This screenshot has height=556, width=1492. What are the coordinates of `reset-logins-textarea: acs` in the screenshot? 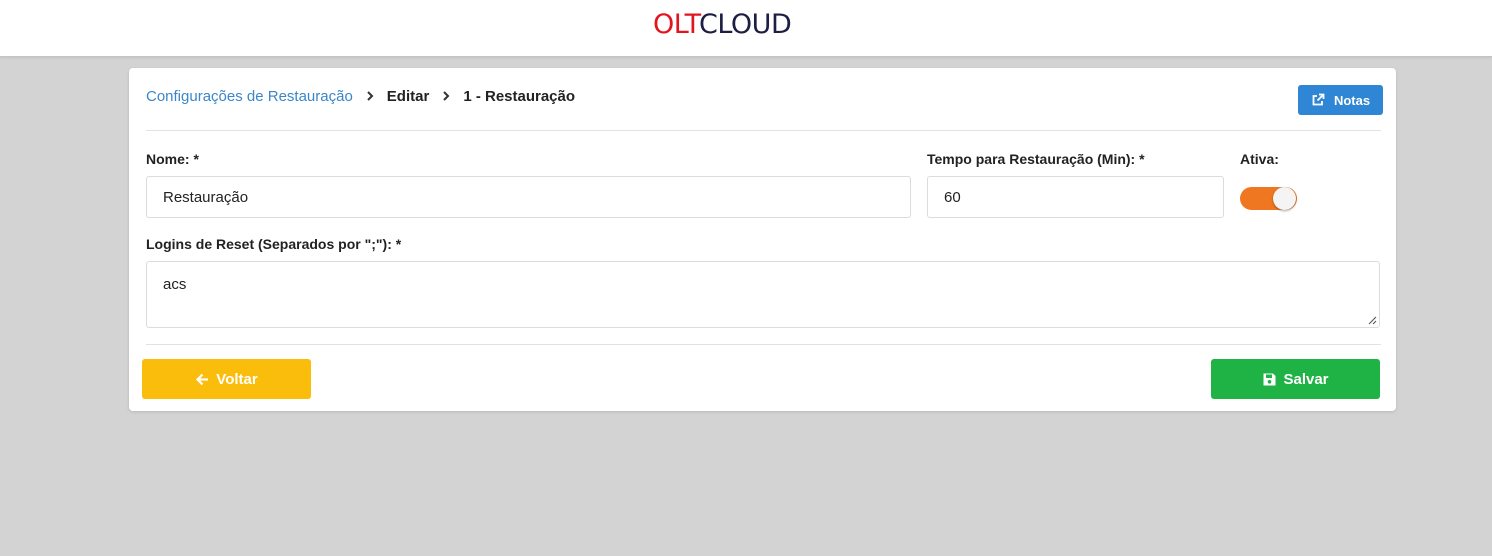 It's located at (763, 294).